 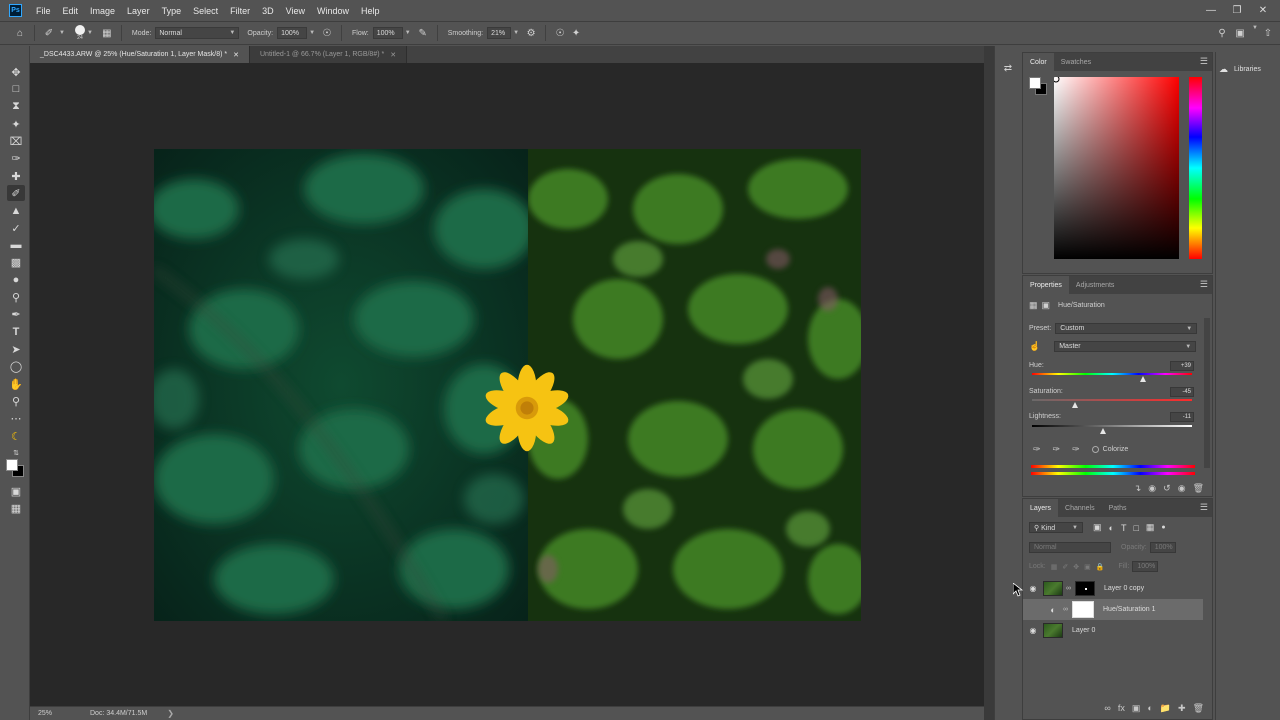 What do you see at coordinates (1087, 567) in the screenshot?
I see `lock-artboard-icon: ▣` at bounding box center [1087, 567].